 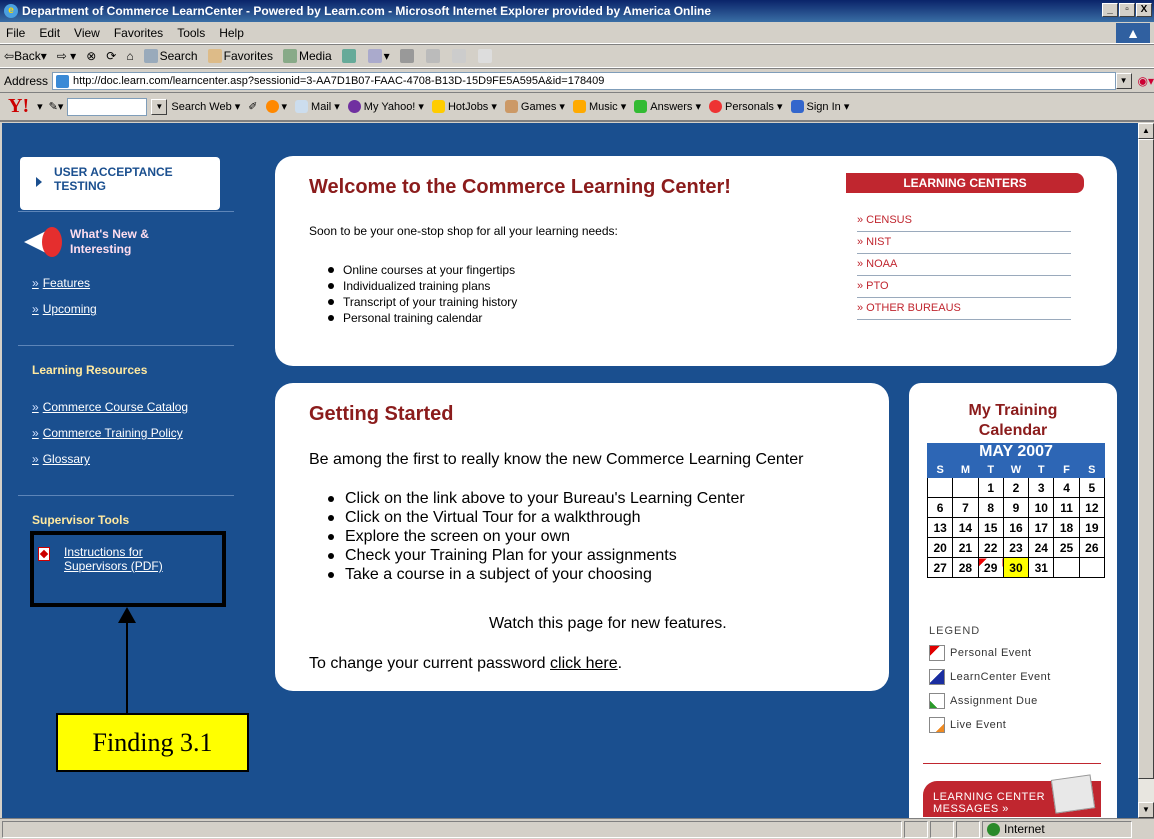 I want to click on translate-icon: ◉▾, so click(x=1146, y=81).